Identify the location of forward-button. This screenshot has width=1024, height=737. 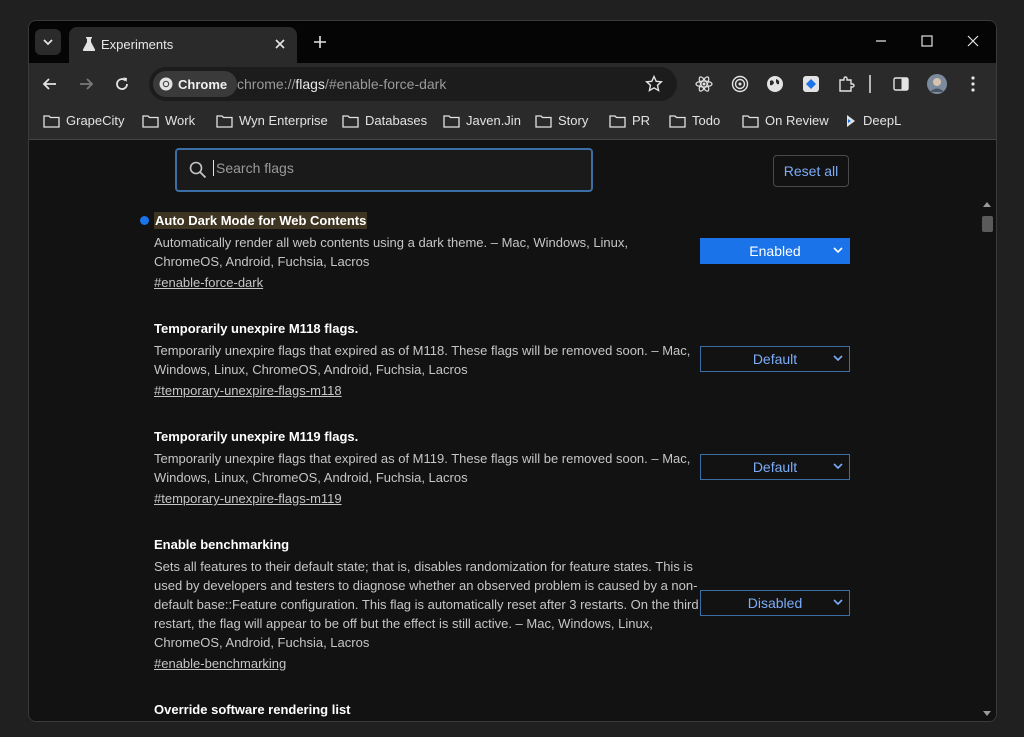
(86, 84).